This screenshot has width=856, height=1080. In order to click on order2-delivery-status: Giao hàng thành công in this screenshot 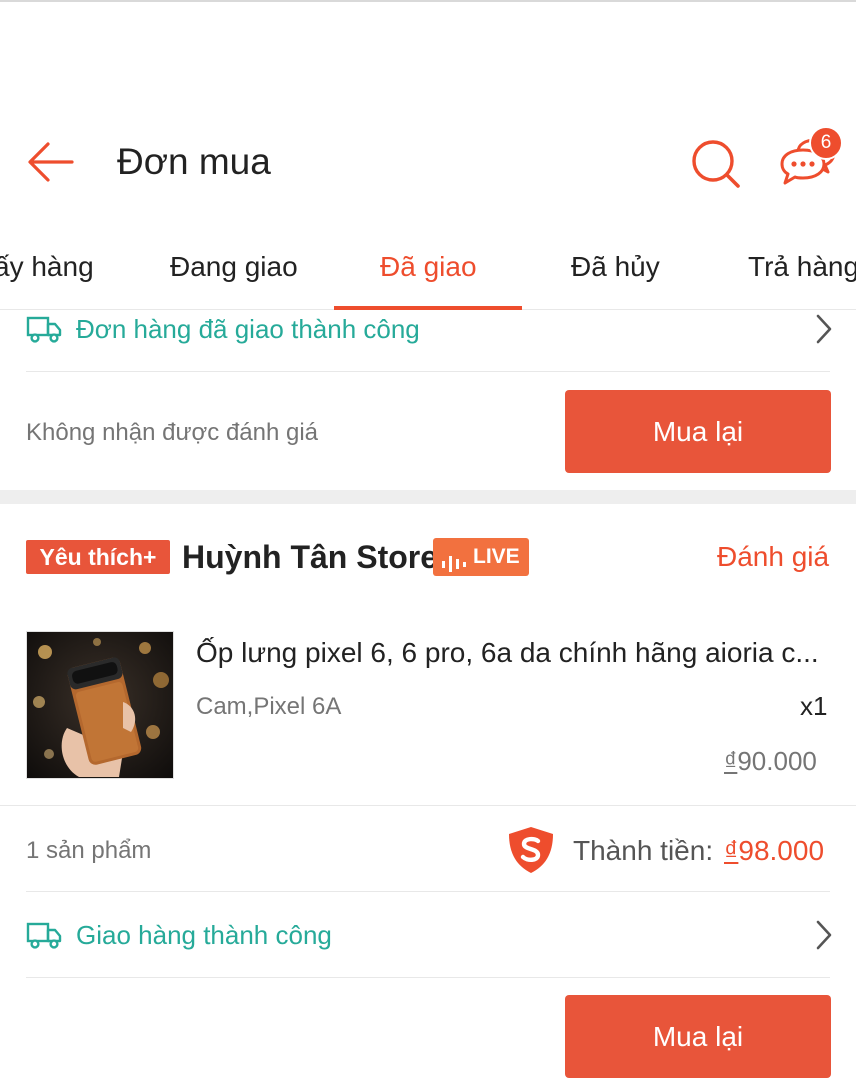, I will do `click(204, 935)`.